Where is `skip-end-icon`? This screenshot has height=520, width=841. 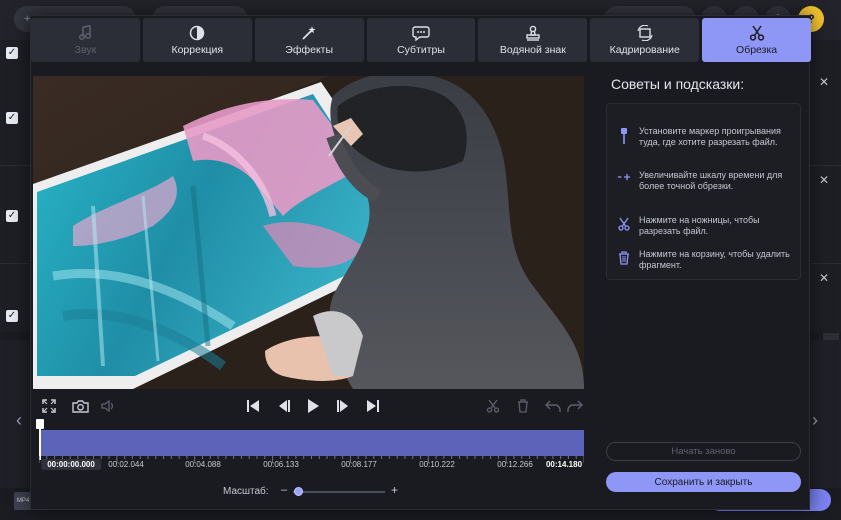 skip-end-icon is located at coordinates (373, 406).